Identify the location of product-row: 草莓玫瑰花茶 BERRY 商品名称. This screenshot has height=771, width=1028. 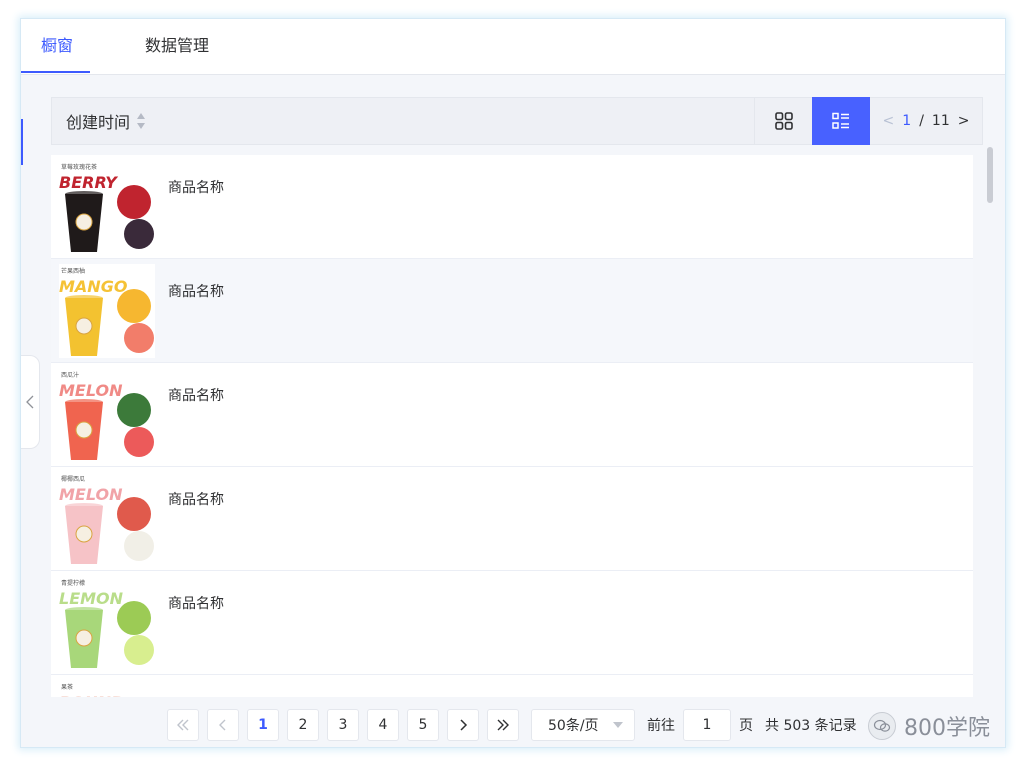
(512, 207).